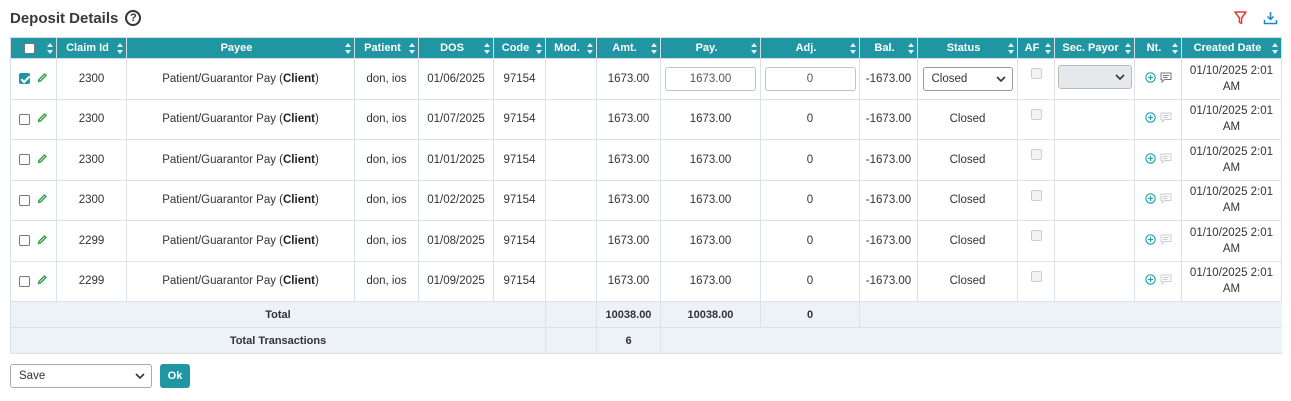  I want to click on col-patient: Patient, so click(386, 48).